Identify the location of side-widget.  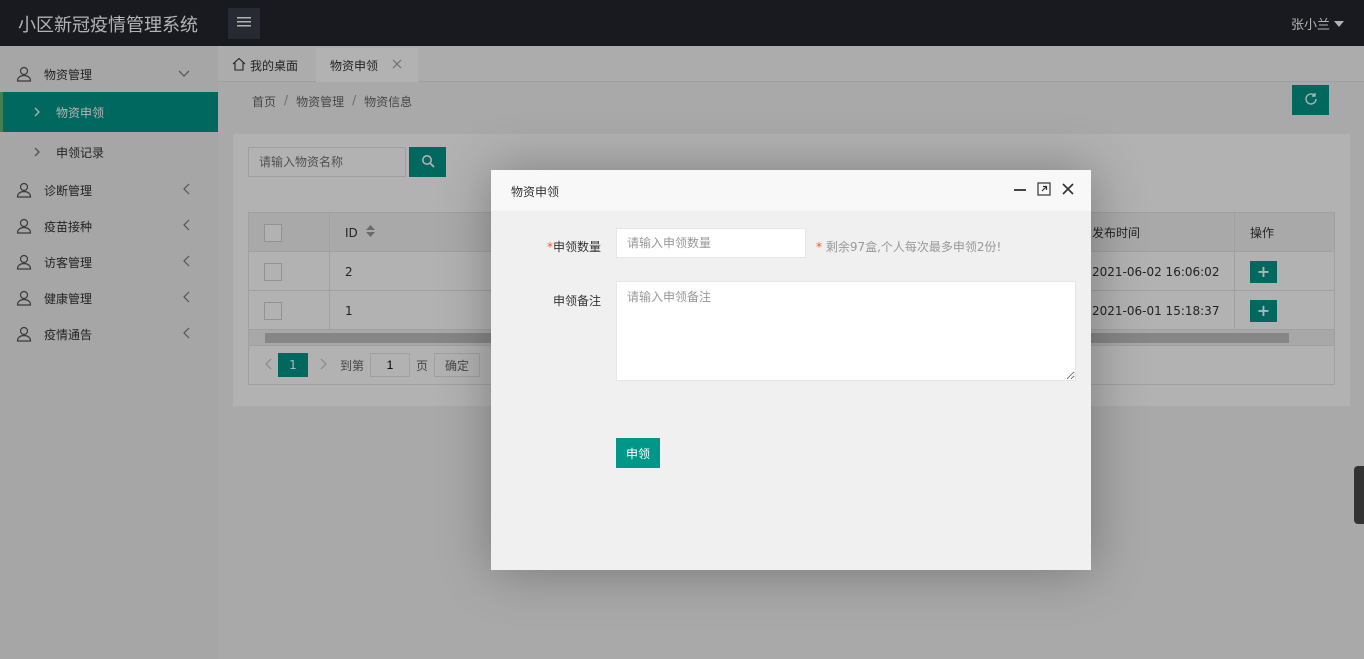
(1359, 495).